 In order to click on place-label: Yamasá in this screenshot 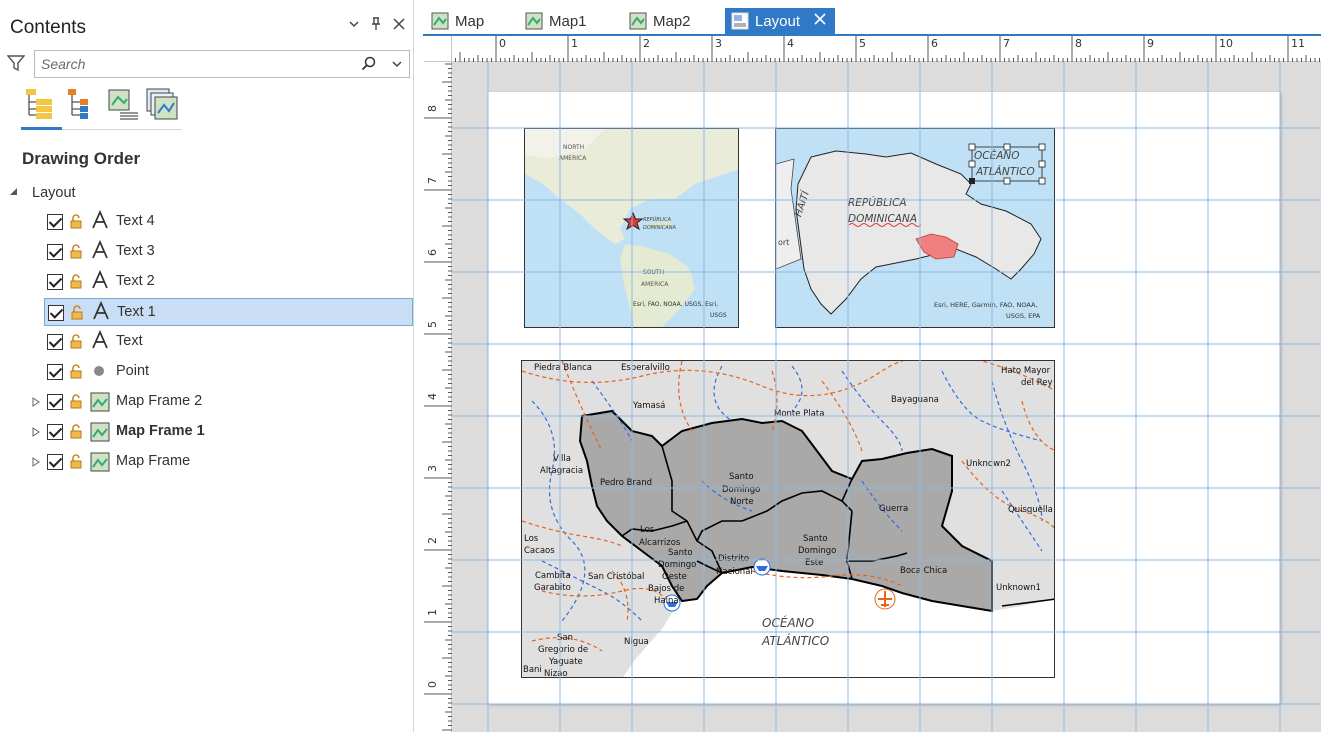, I will do `click(648, 406)`.